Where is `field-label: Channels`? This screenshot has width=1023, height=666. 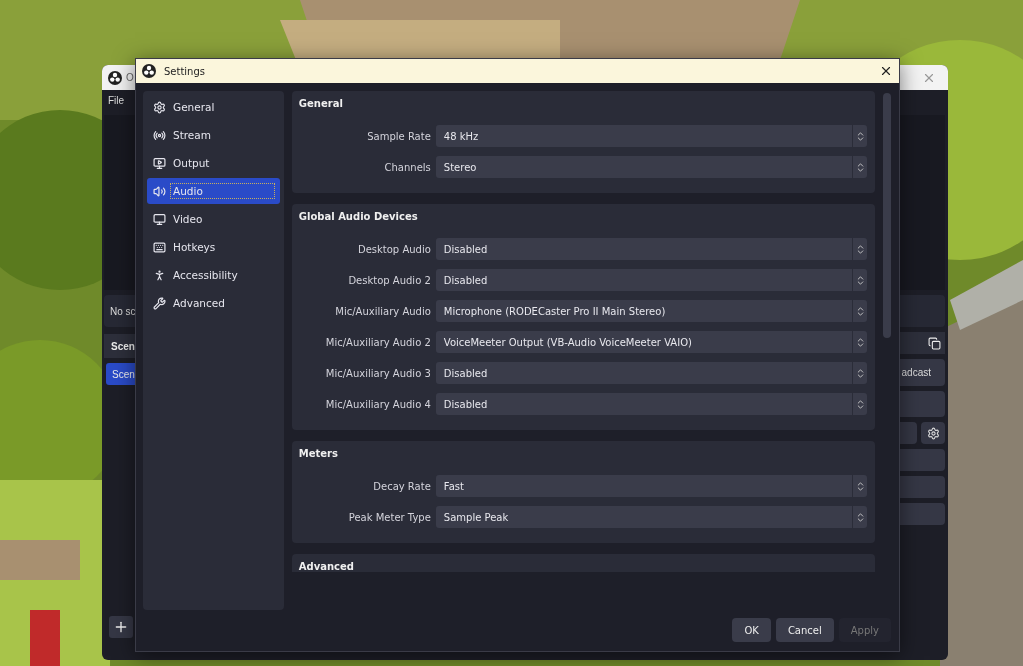
field-label: Channels is located at coordinates (407, 167).